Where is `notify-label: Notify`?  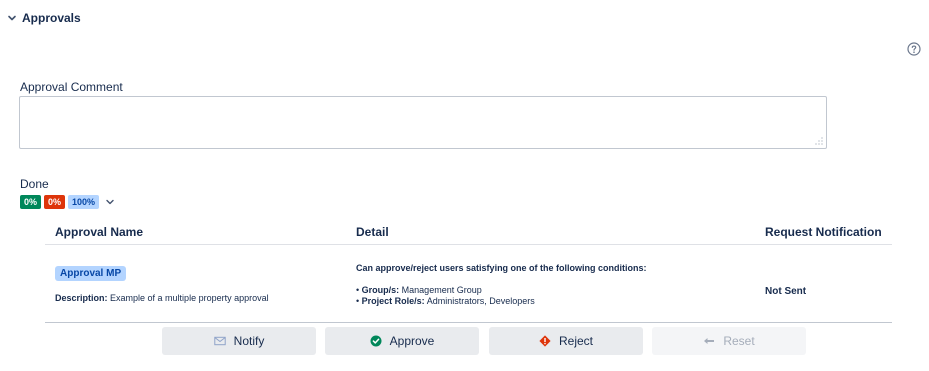 notify-label: Notify is located at coordinates (249, 341).